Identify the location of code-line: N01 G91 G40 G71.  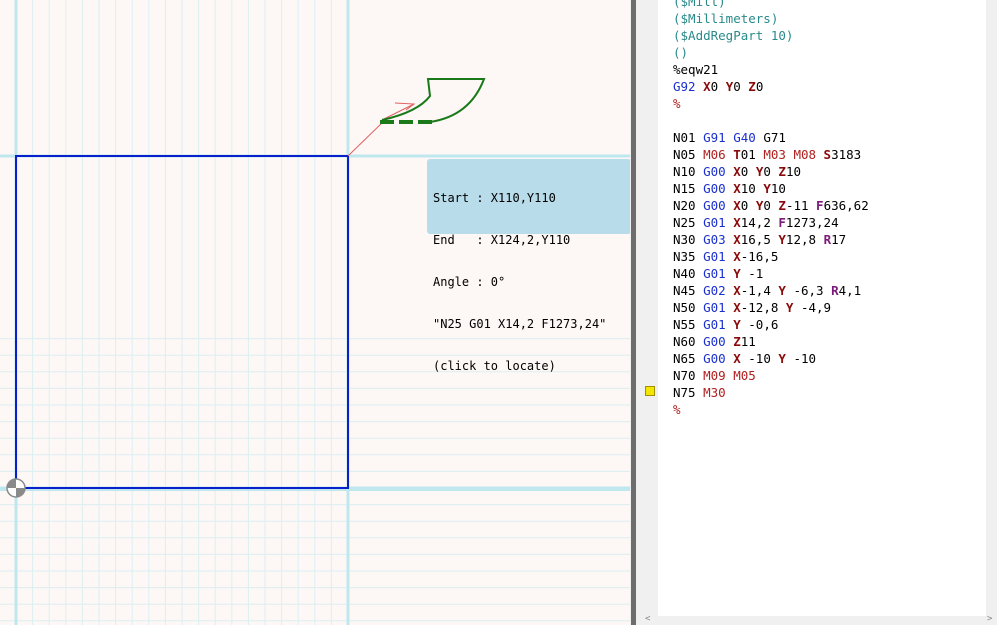
(729, 137).